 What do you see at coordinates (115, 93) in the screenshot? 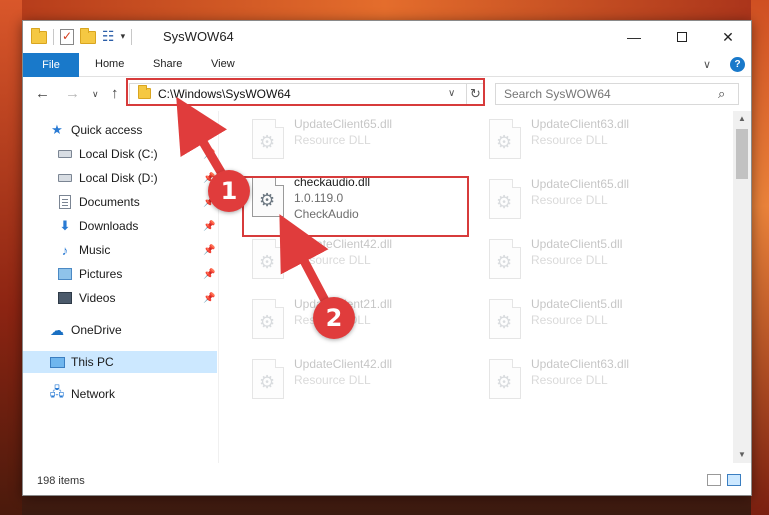
I see `up-button: ↑` at bounding box center [115, 93].